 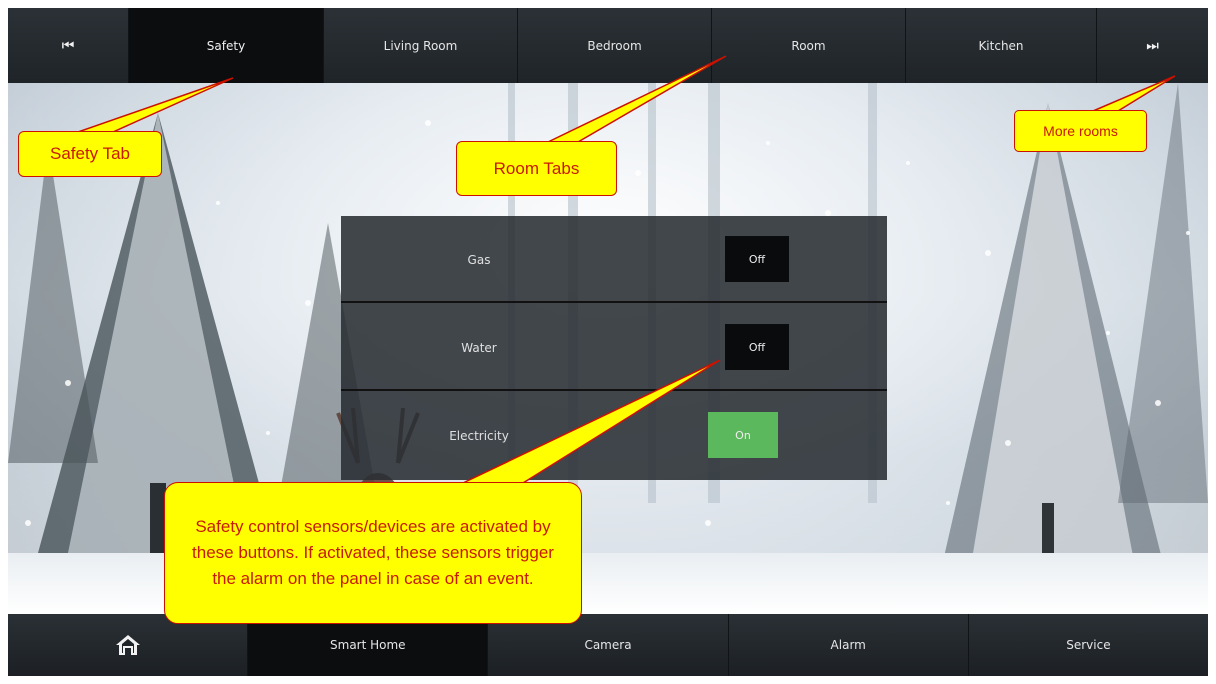 I want to click on safety-tab-pointer, so click(x=155, y=105).